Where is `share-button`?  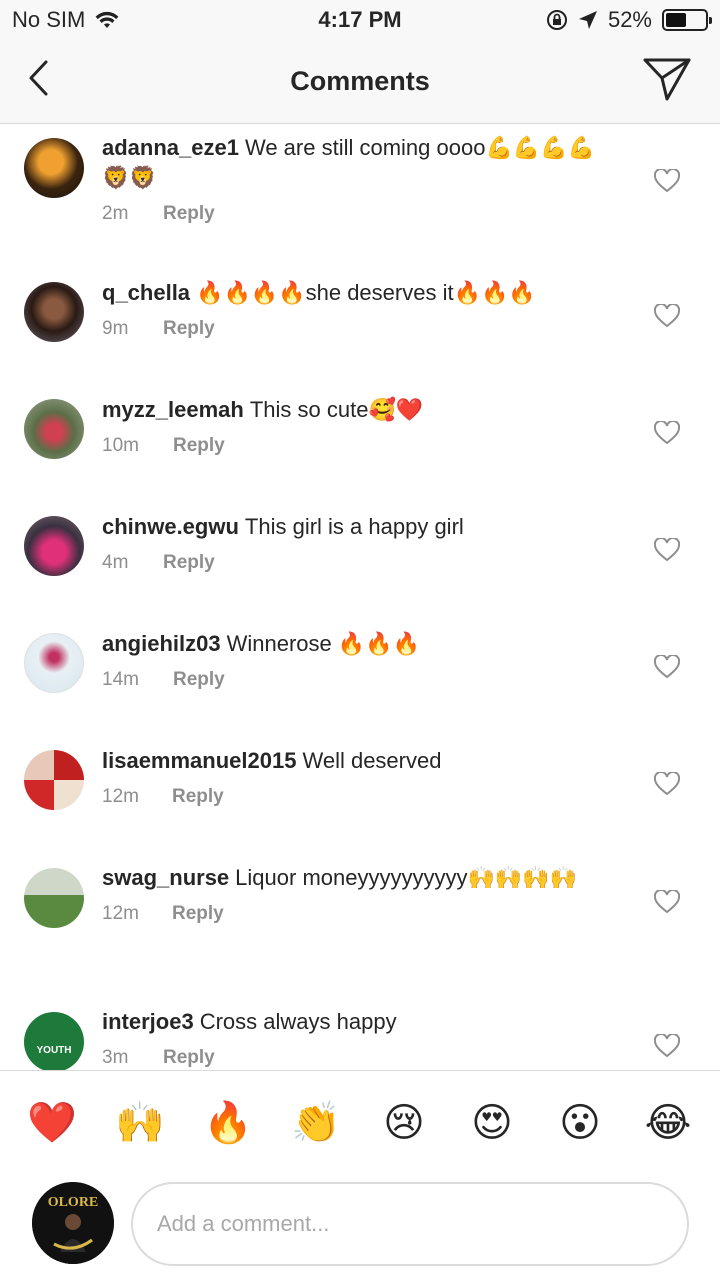 share-button is located at coordinates (667, 79).